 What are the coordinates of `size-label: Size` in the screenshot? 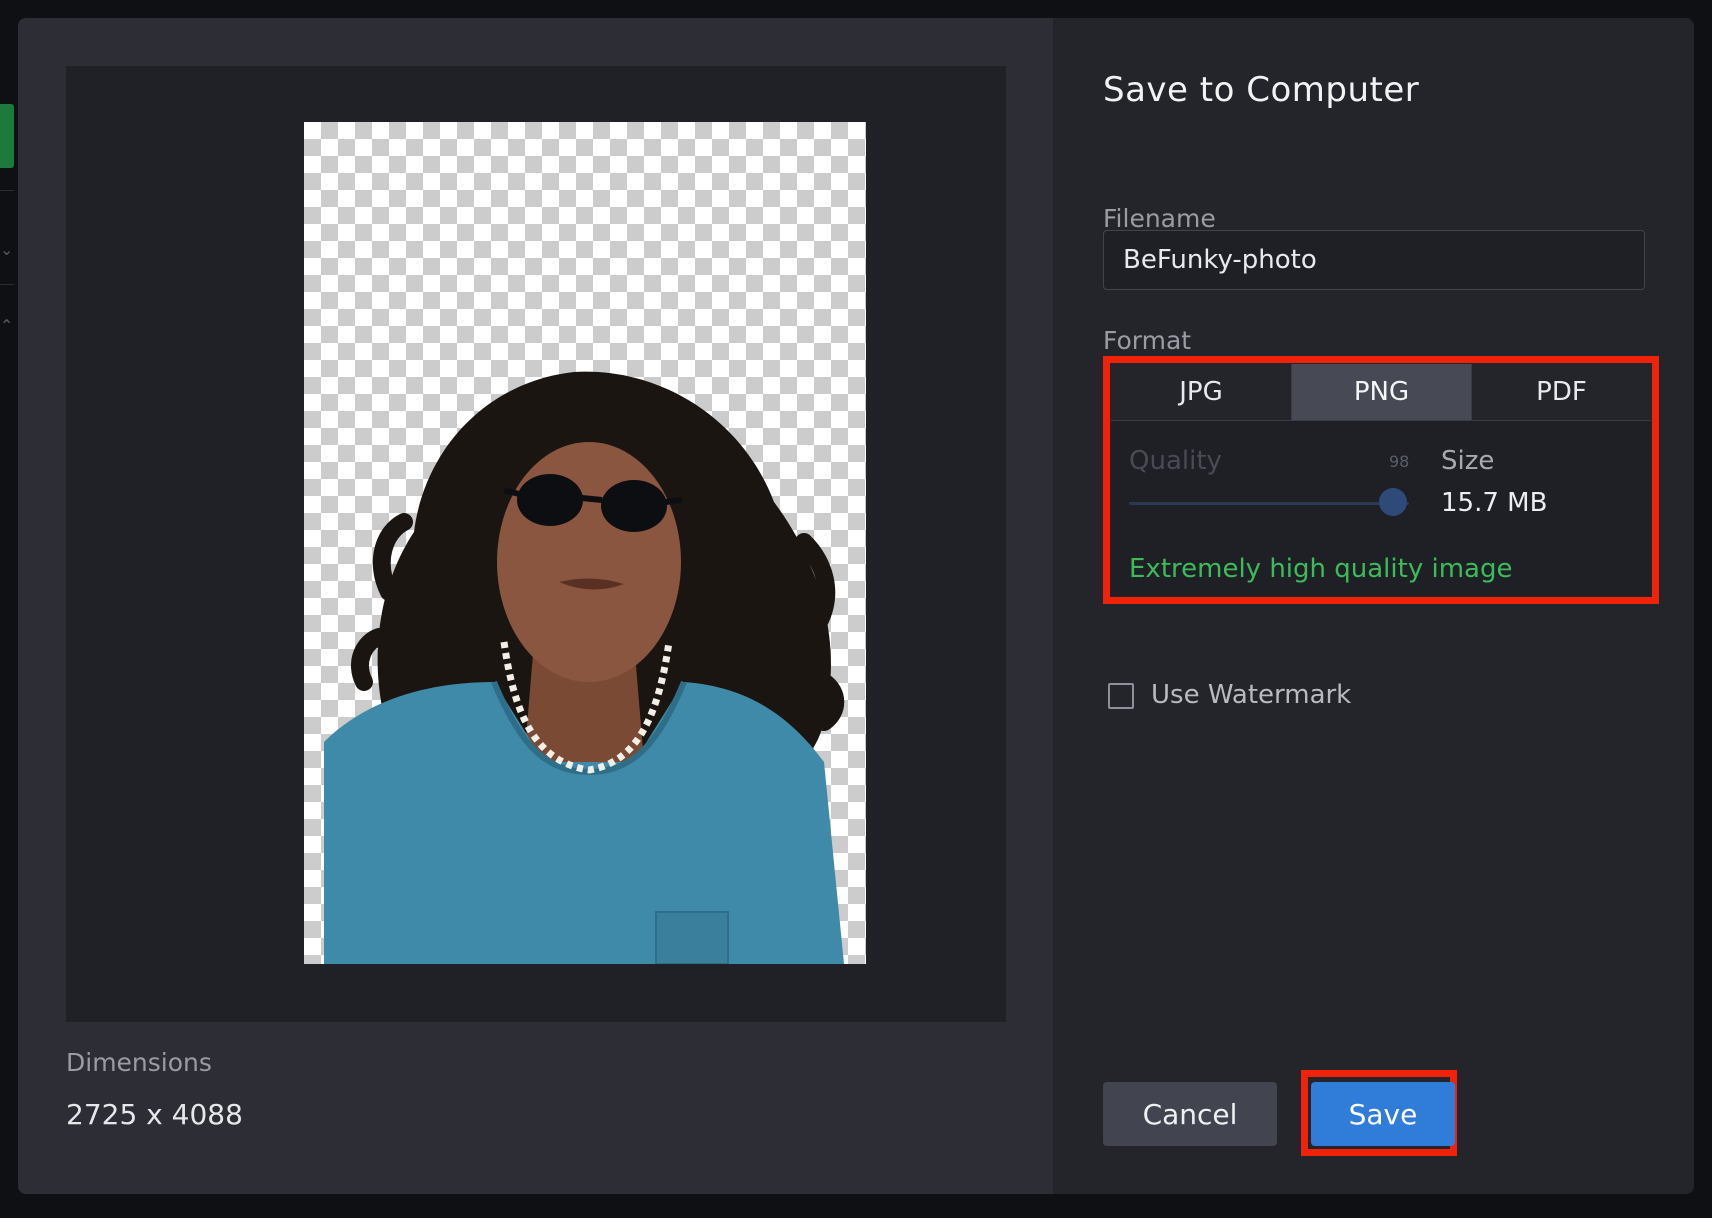 It's located at (1468, 461).